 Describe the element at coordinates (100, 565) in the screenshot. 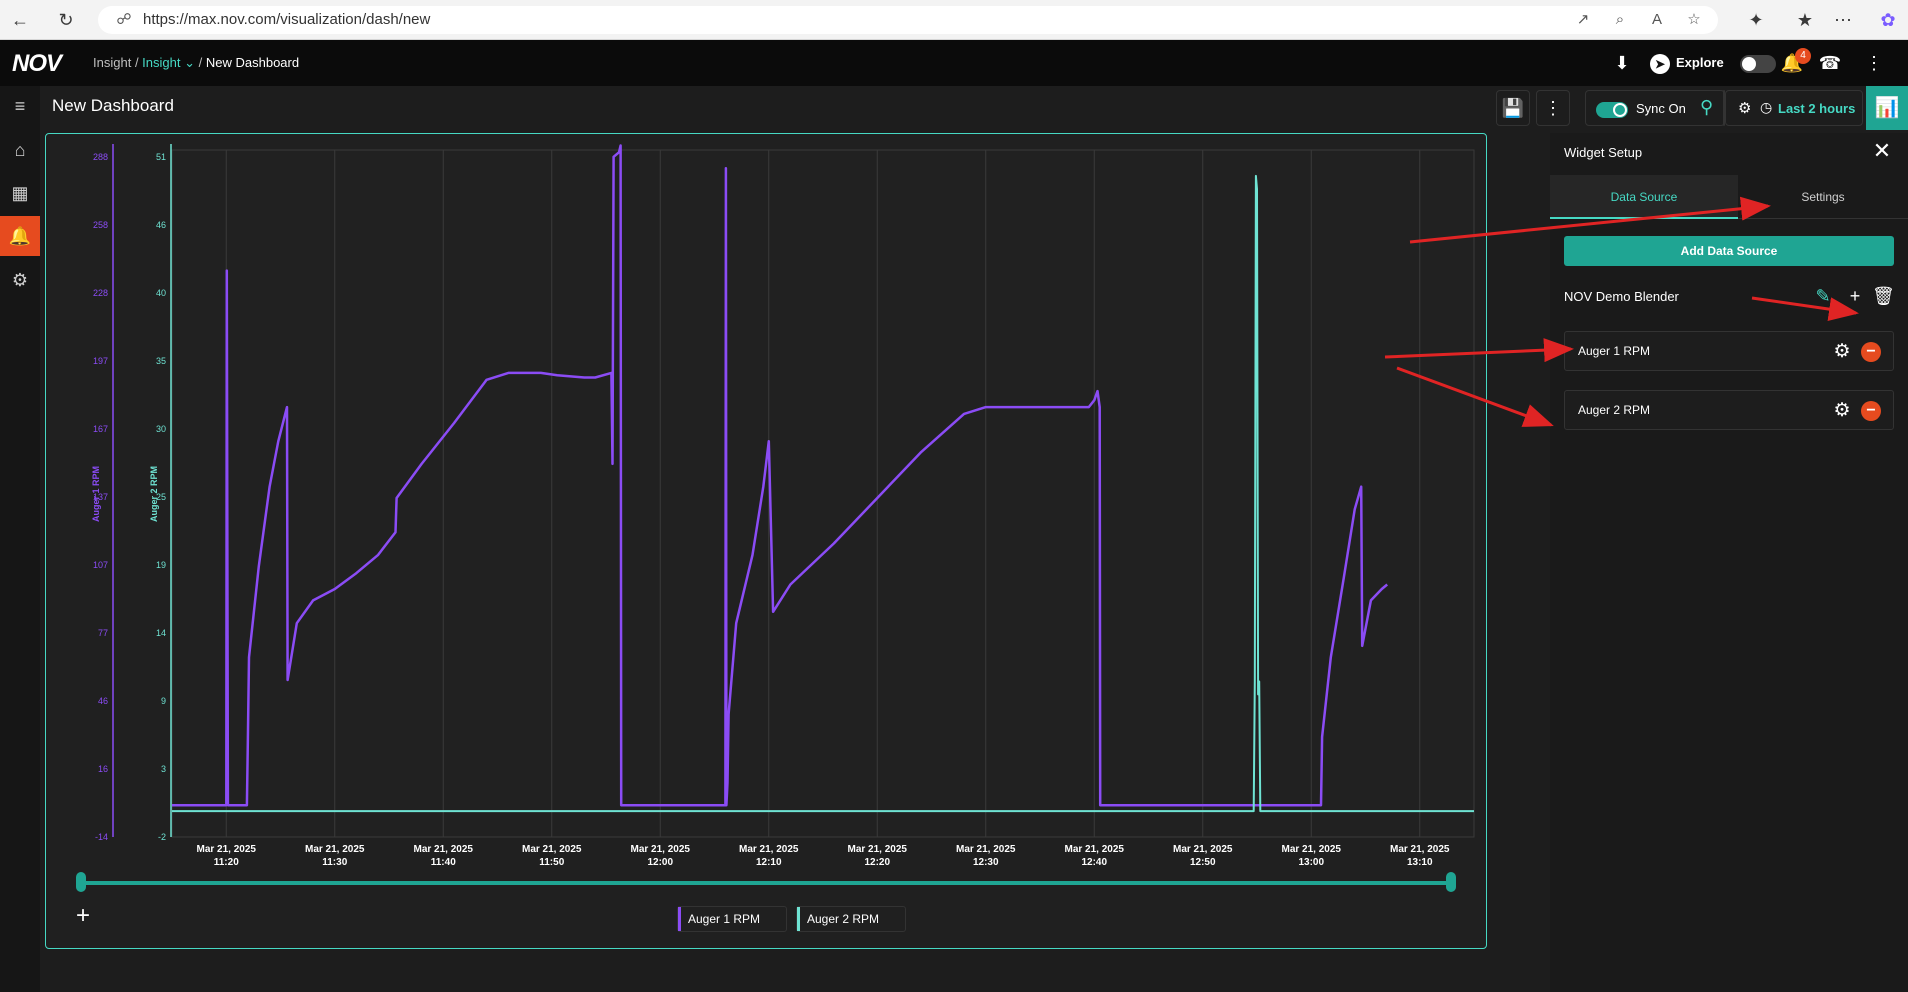

I see `y-tick-label: 107` at that location.